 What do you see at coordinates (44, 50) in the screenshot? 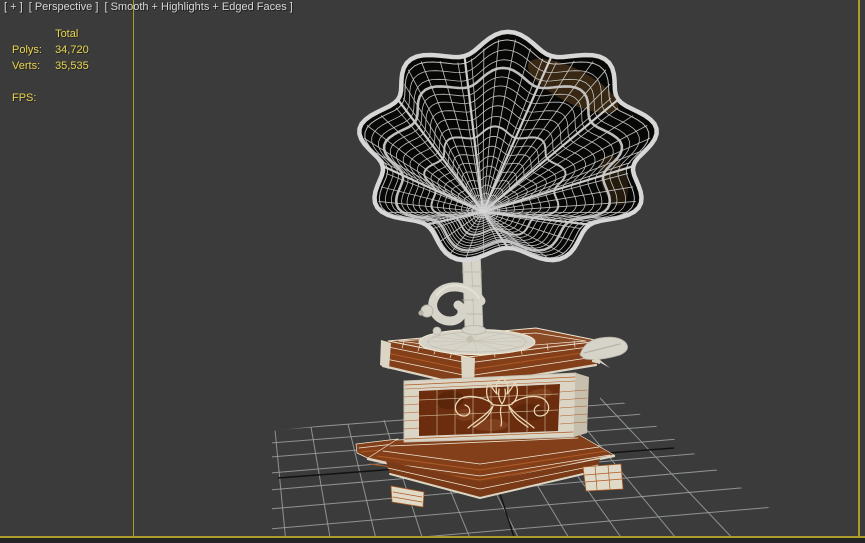
I see `stats-polys-row: Polys: 34,720` at bounding box center [44, 50].